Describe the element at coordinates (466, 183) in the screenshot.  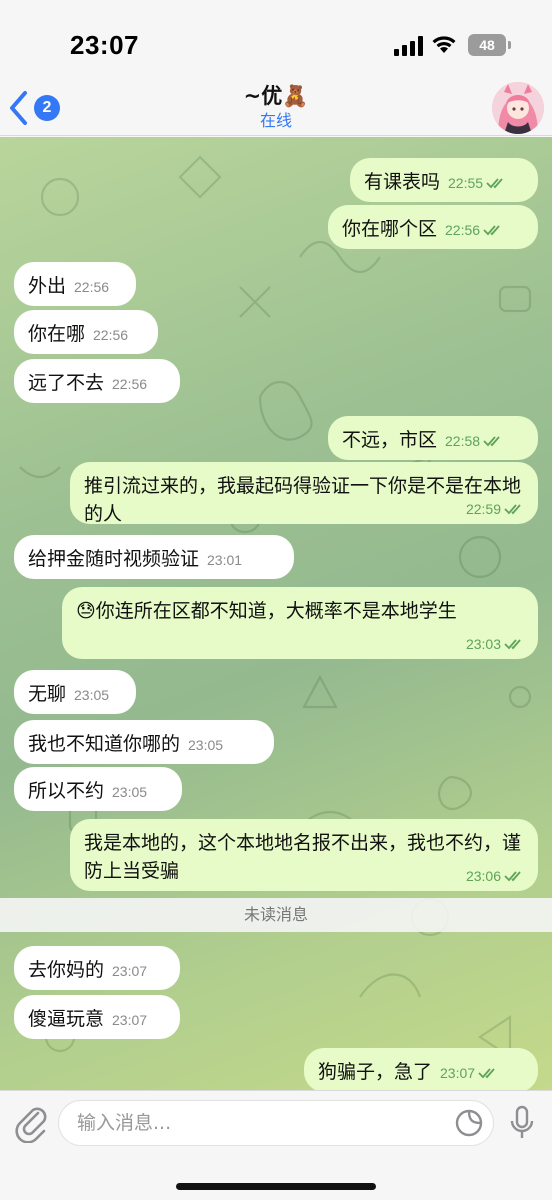
I see `message-time: 22:55` at that location.